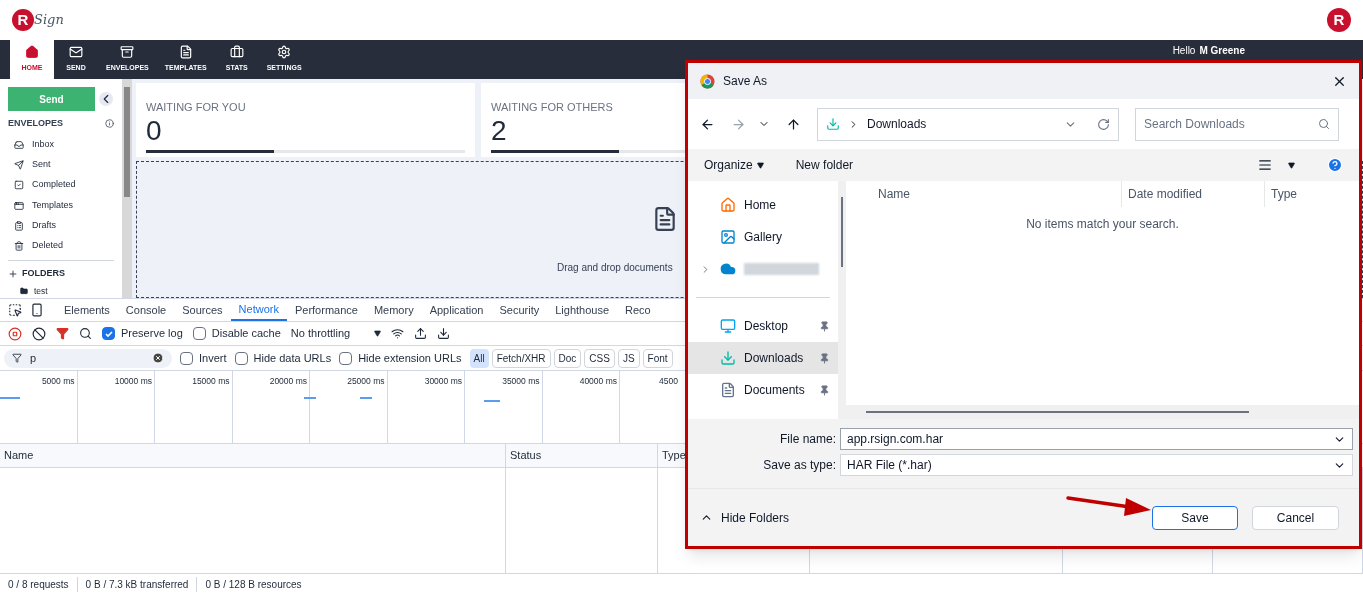  I want to click on devtools-tab: Lighthouse, so click(582, 310).